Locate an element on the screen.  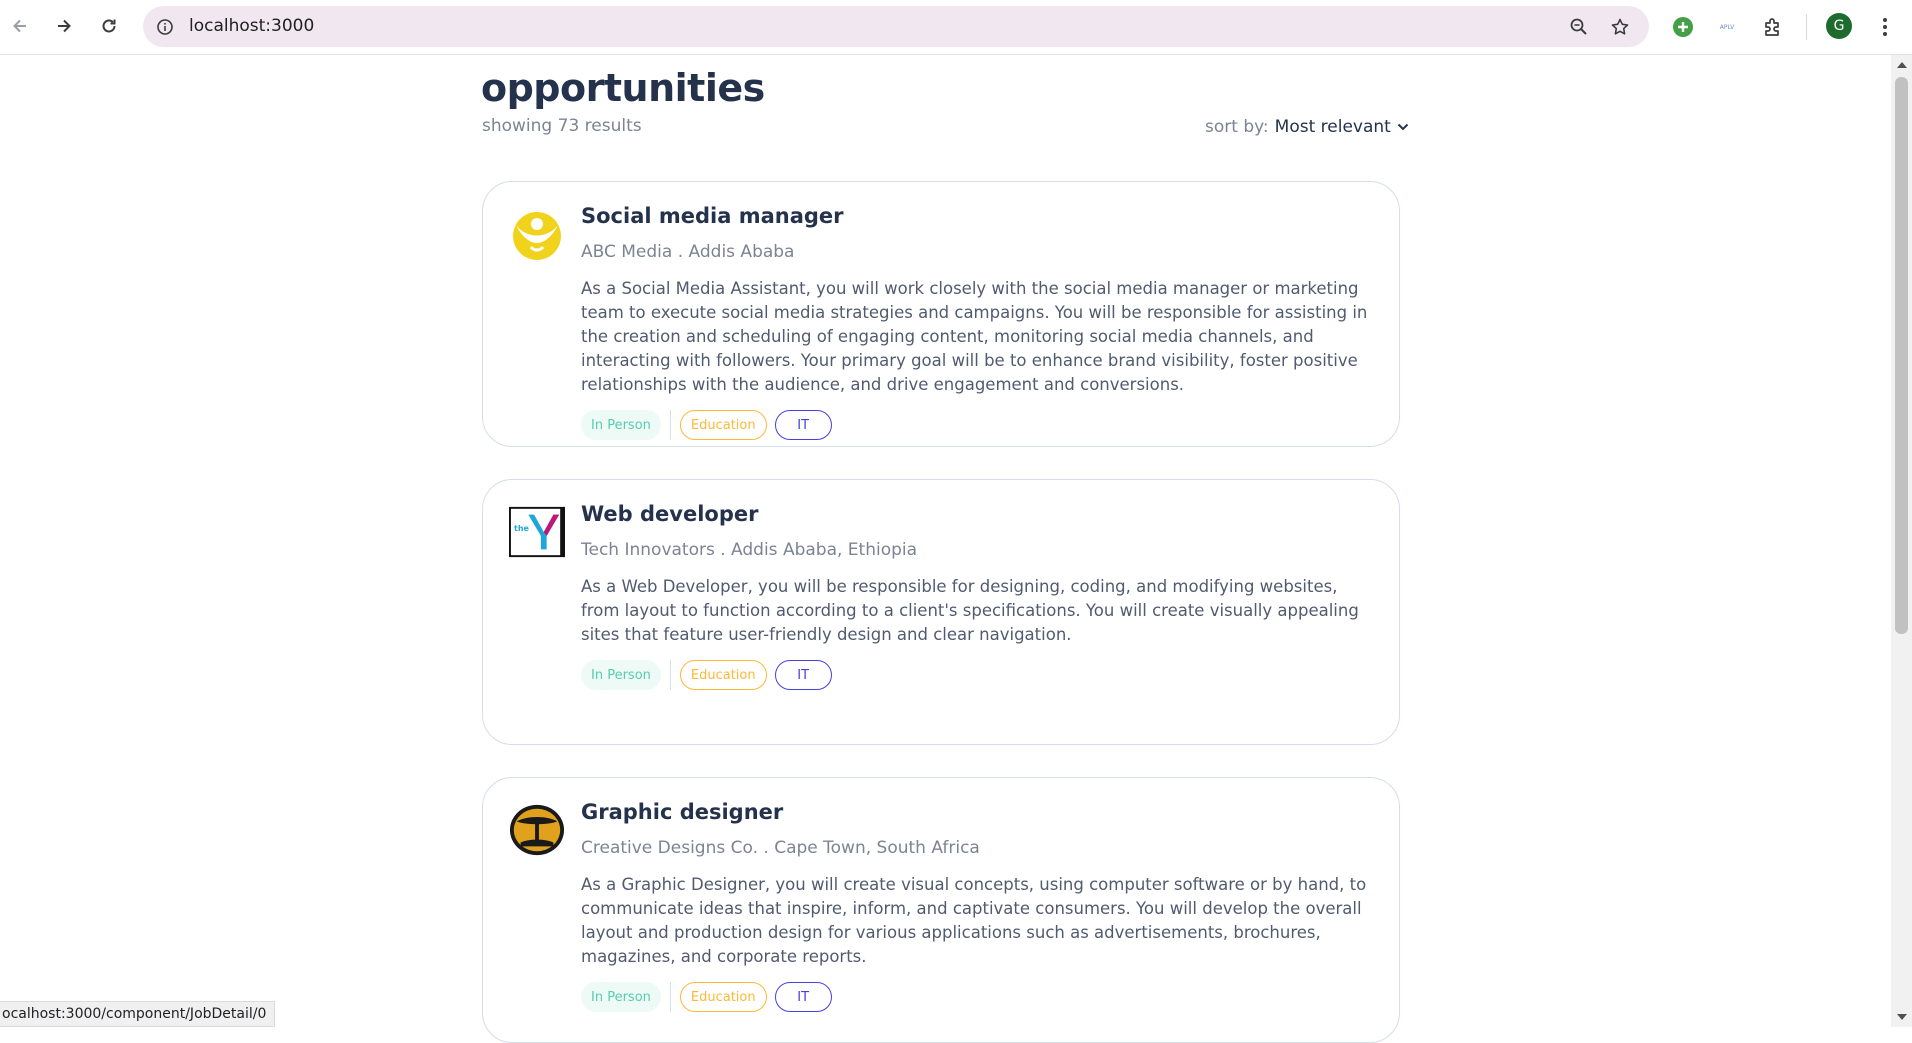
scroll-up-button is located at coordinates (1901, 65).